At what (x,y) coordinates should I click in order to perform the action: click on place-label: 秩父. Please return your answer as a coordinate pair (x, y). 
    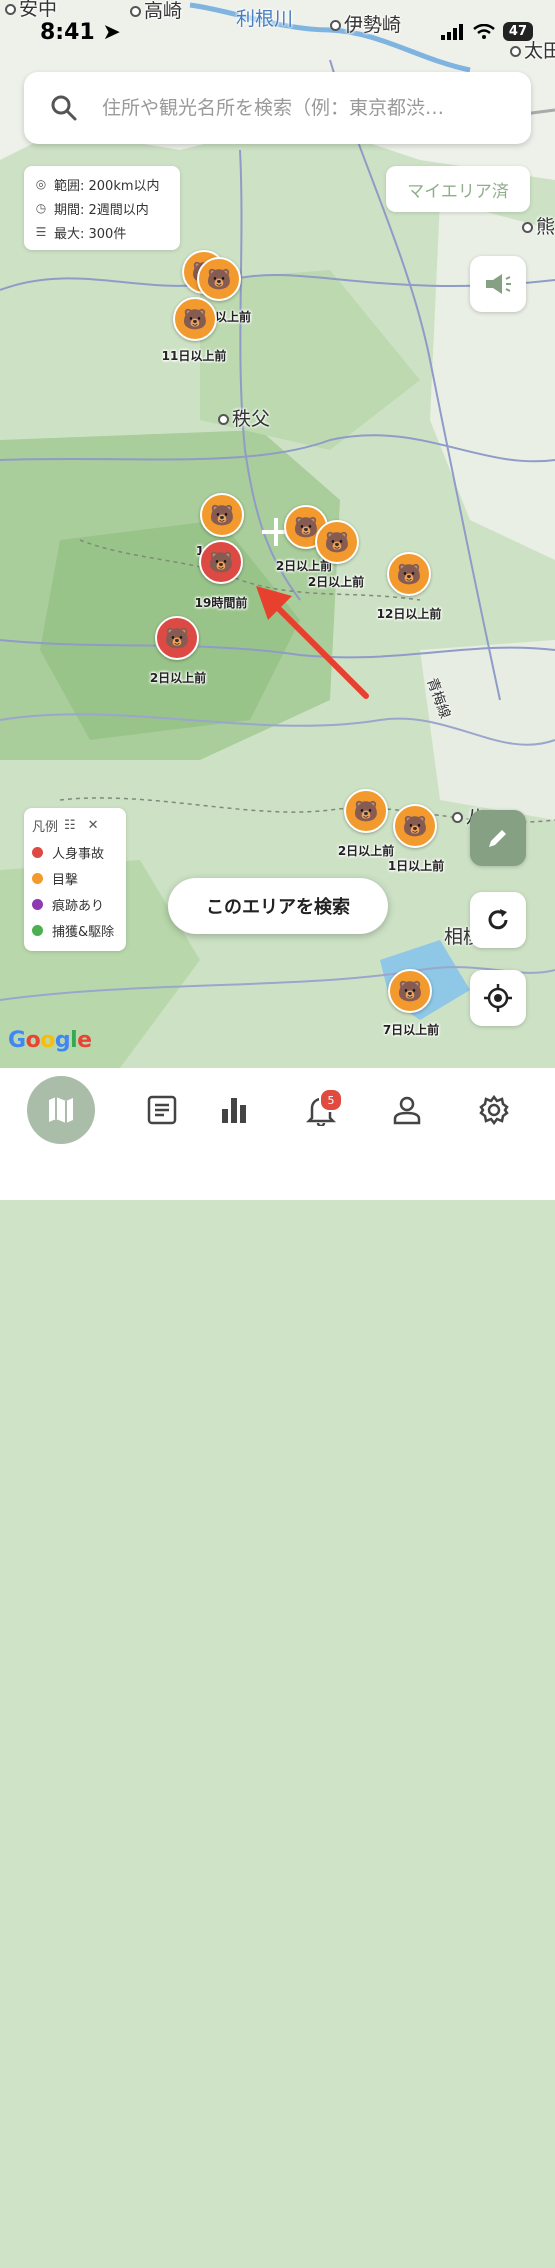
    Looking at the image, I should click on (244, 417).